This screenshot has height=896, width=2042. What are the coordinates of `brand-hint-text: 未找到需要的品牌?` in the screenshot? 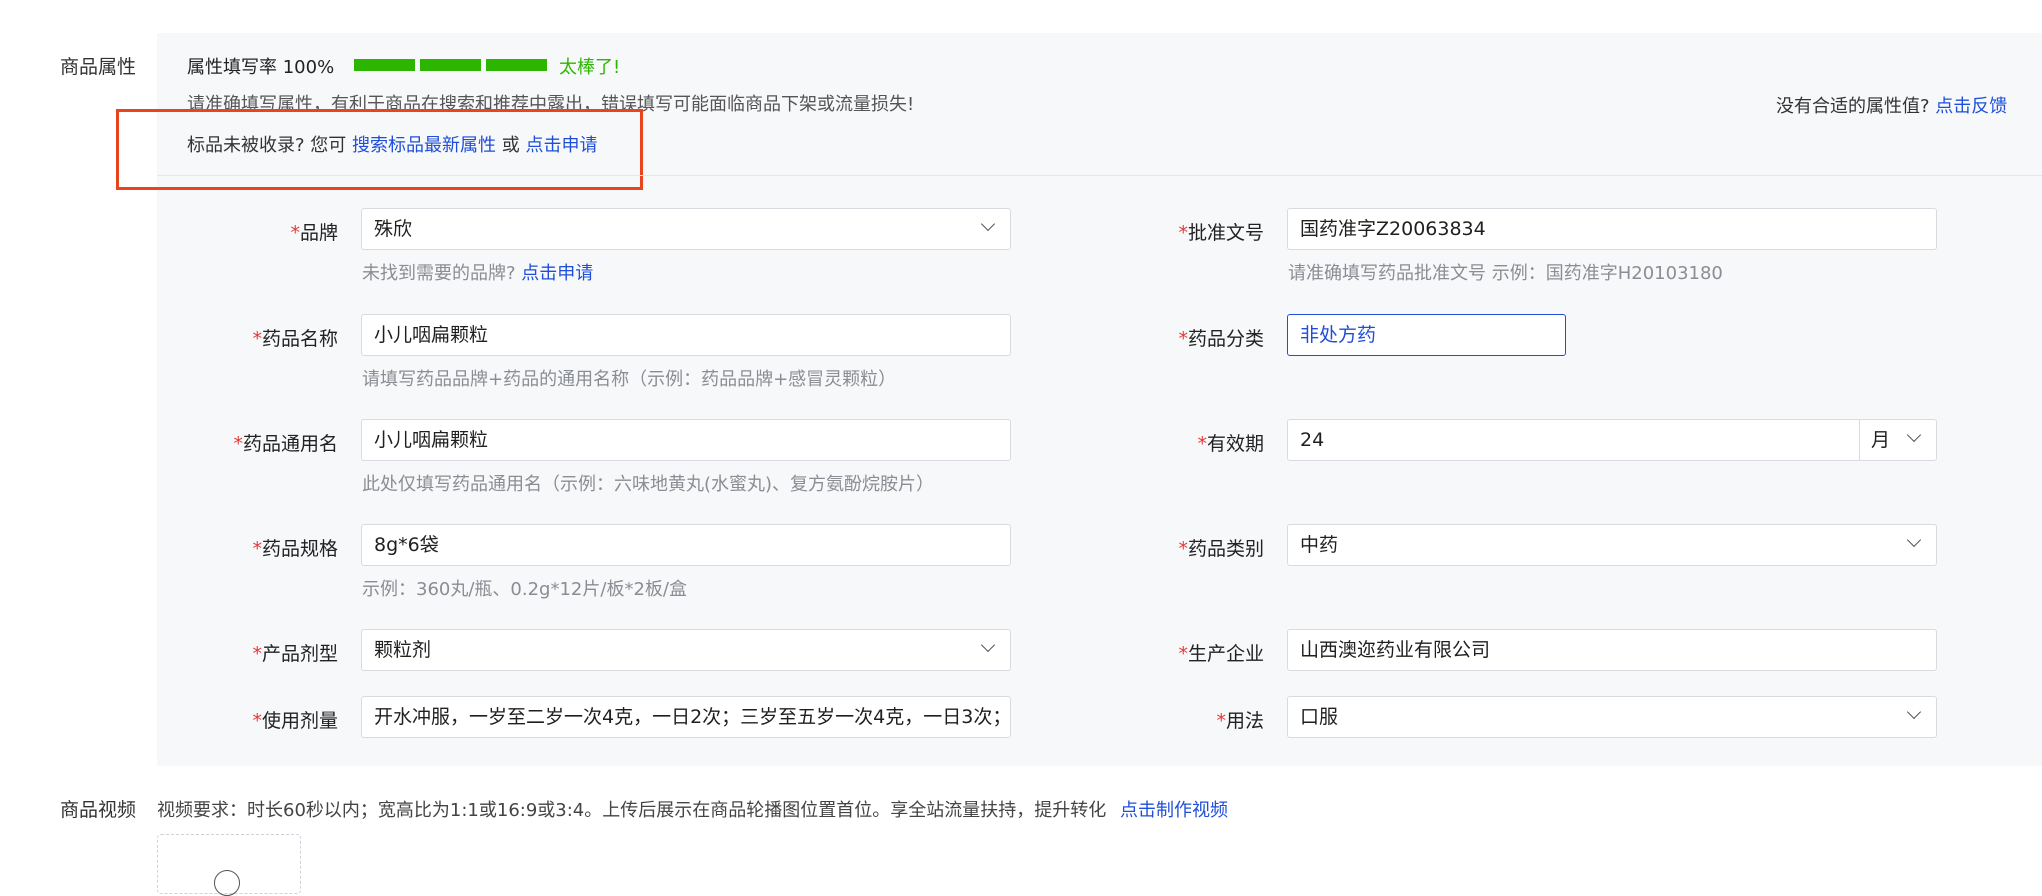 It's located at (439, 273).